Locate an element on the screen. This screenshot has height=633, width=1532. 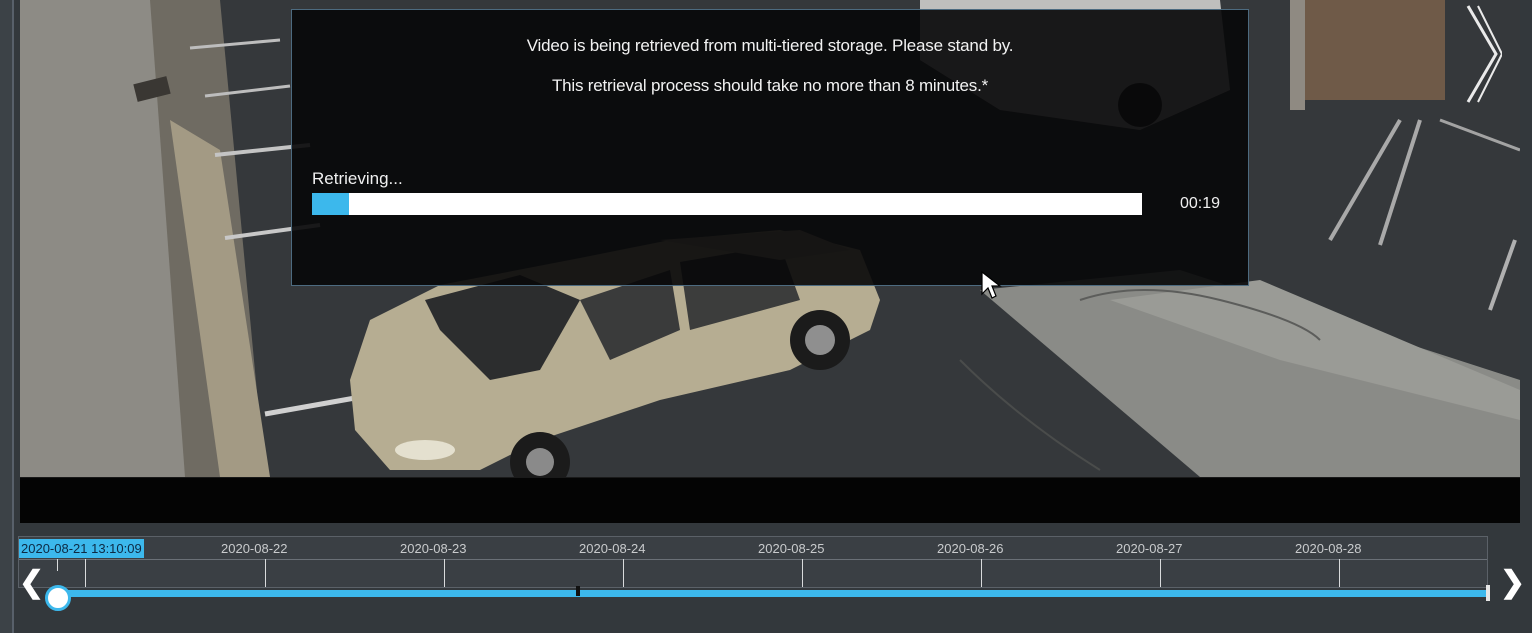
timeline-end-marker is located at coordinates (1488, 593).